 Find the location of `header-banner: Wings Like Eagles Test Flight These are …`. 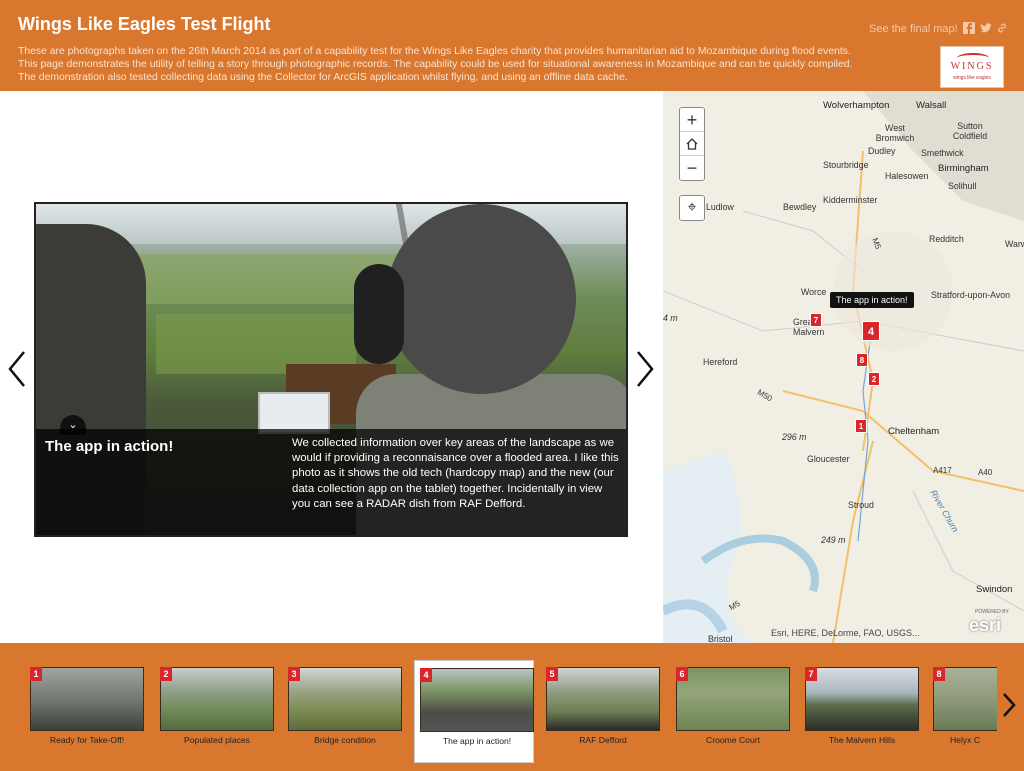

header-banner: Wings Like Eagles Test Flight These are … is located at coordinates (512, 45).